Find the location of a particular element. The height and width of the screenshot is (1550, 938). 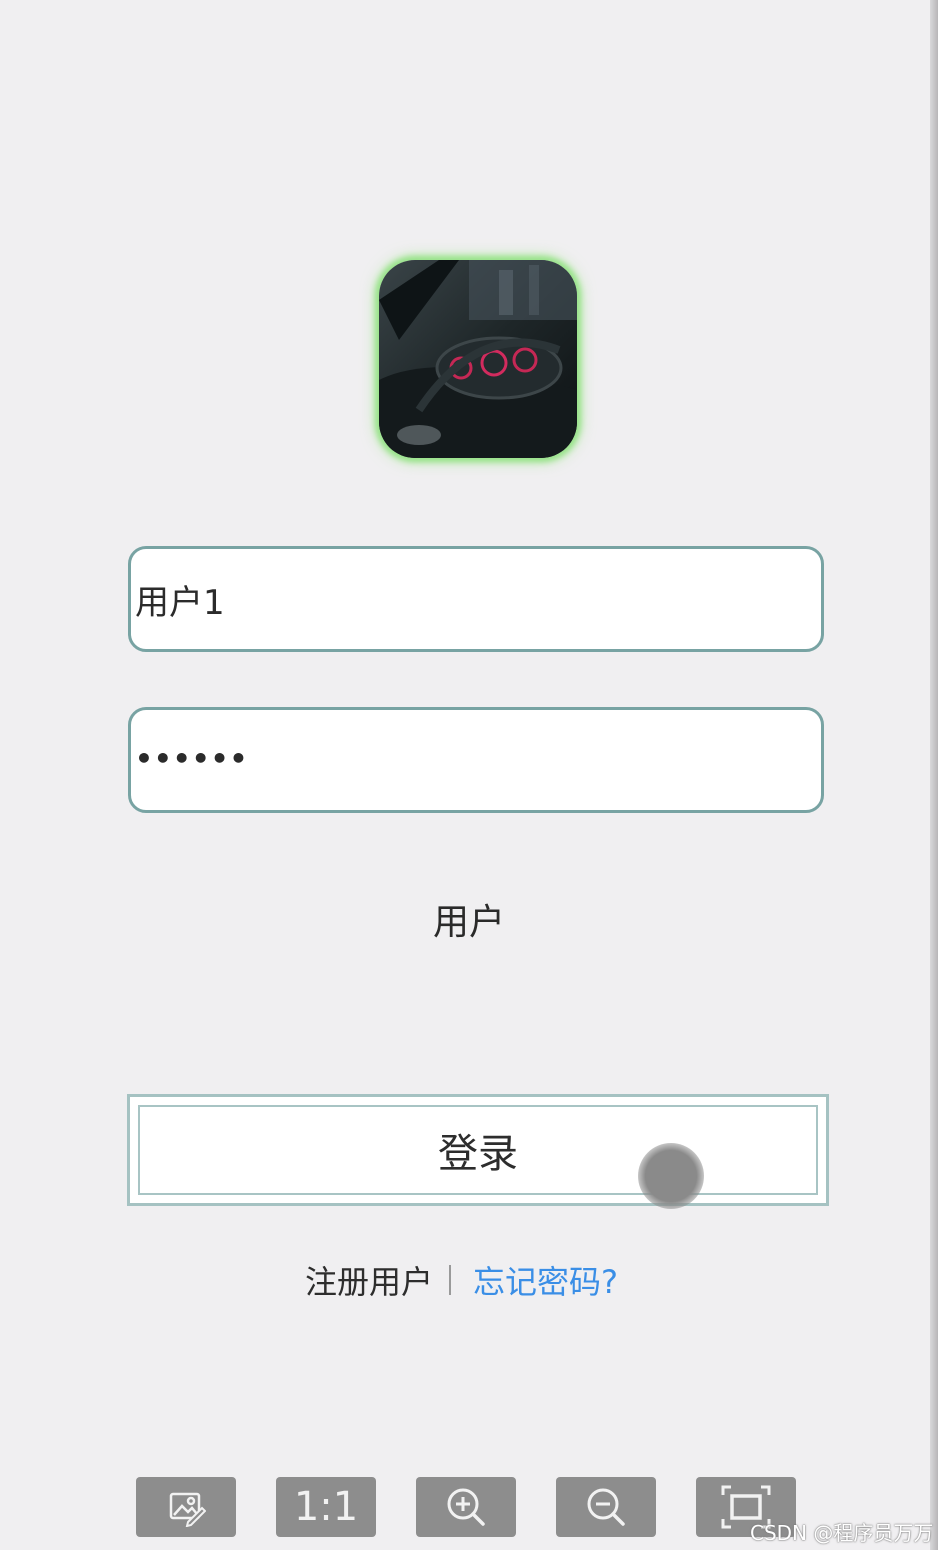

actual-size-label: 1:1 is located at coordinates (326, 1507).